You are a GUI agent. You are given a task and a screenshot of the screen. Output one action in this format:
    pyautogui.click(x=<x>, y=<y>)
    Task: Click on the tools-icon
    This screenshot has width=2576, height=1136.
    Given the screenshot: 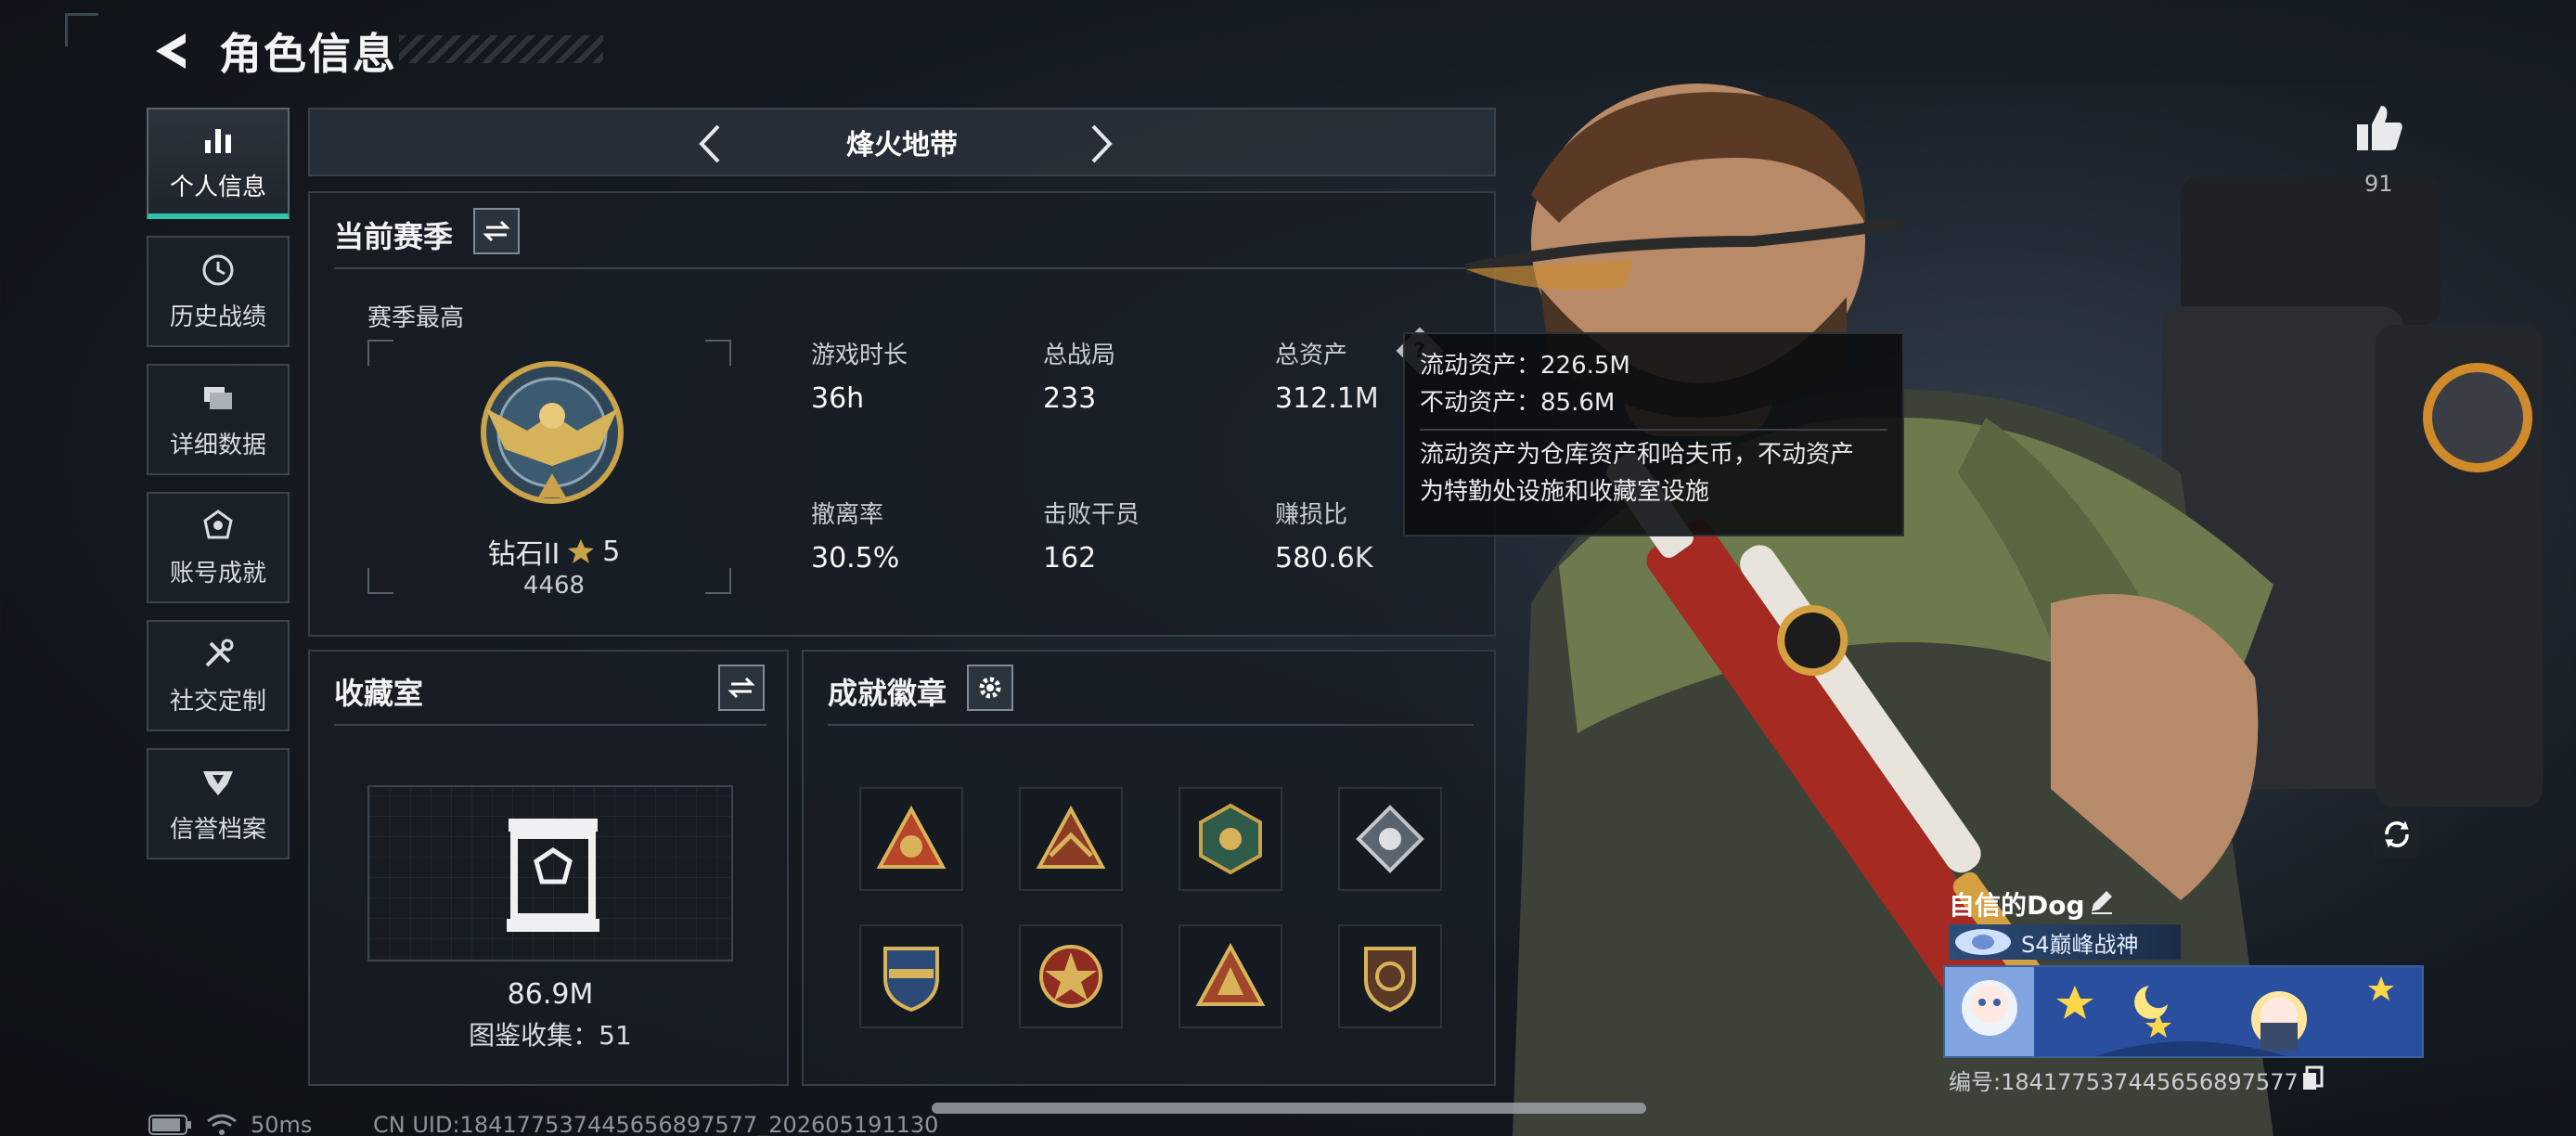 What is the action you would take?
    pyautogui.click(x=219, y=652)
    